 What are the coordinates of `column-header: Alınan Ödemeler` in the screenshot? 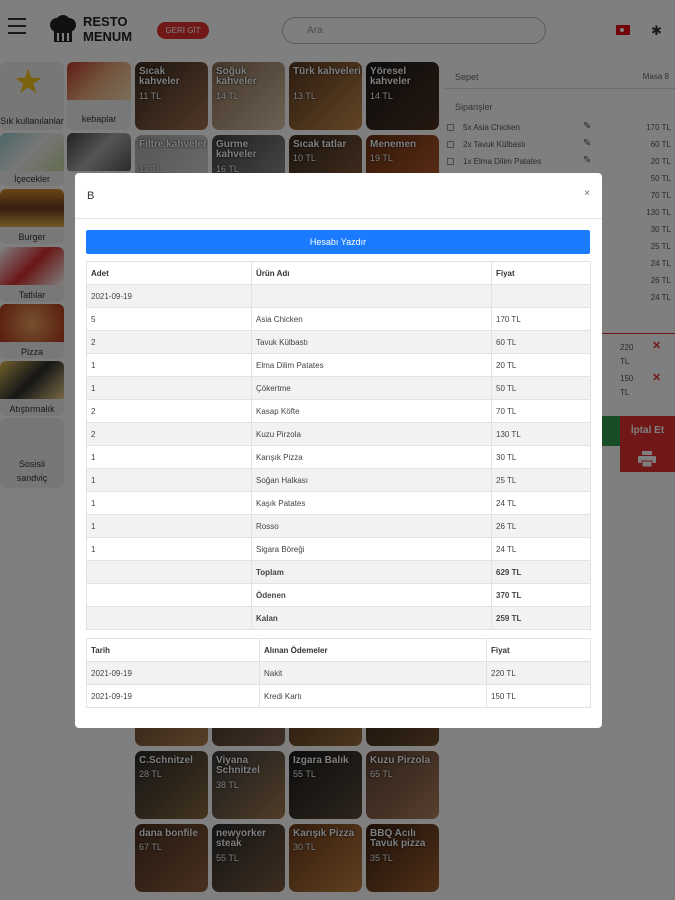 It's located at (373, 650).